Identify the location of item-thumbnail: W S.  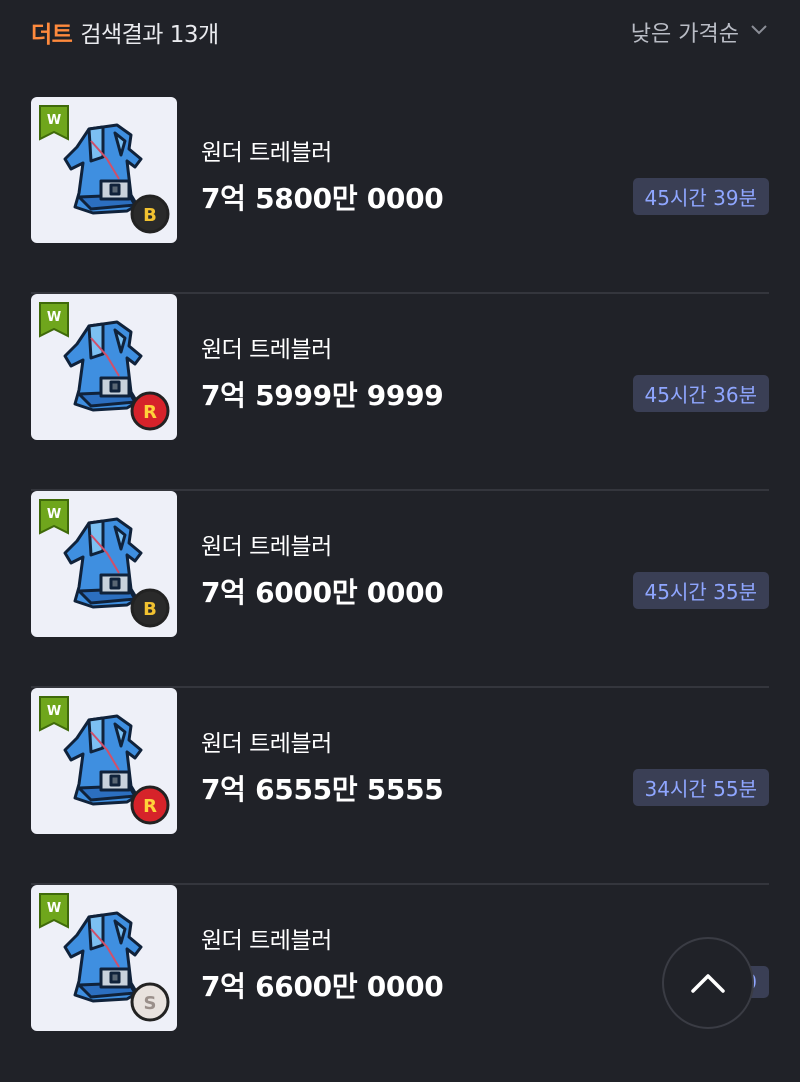
(104, 958).